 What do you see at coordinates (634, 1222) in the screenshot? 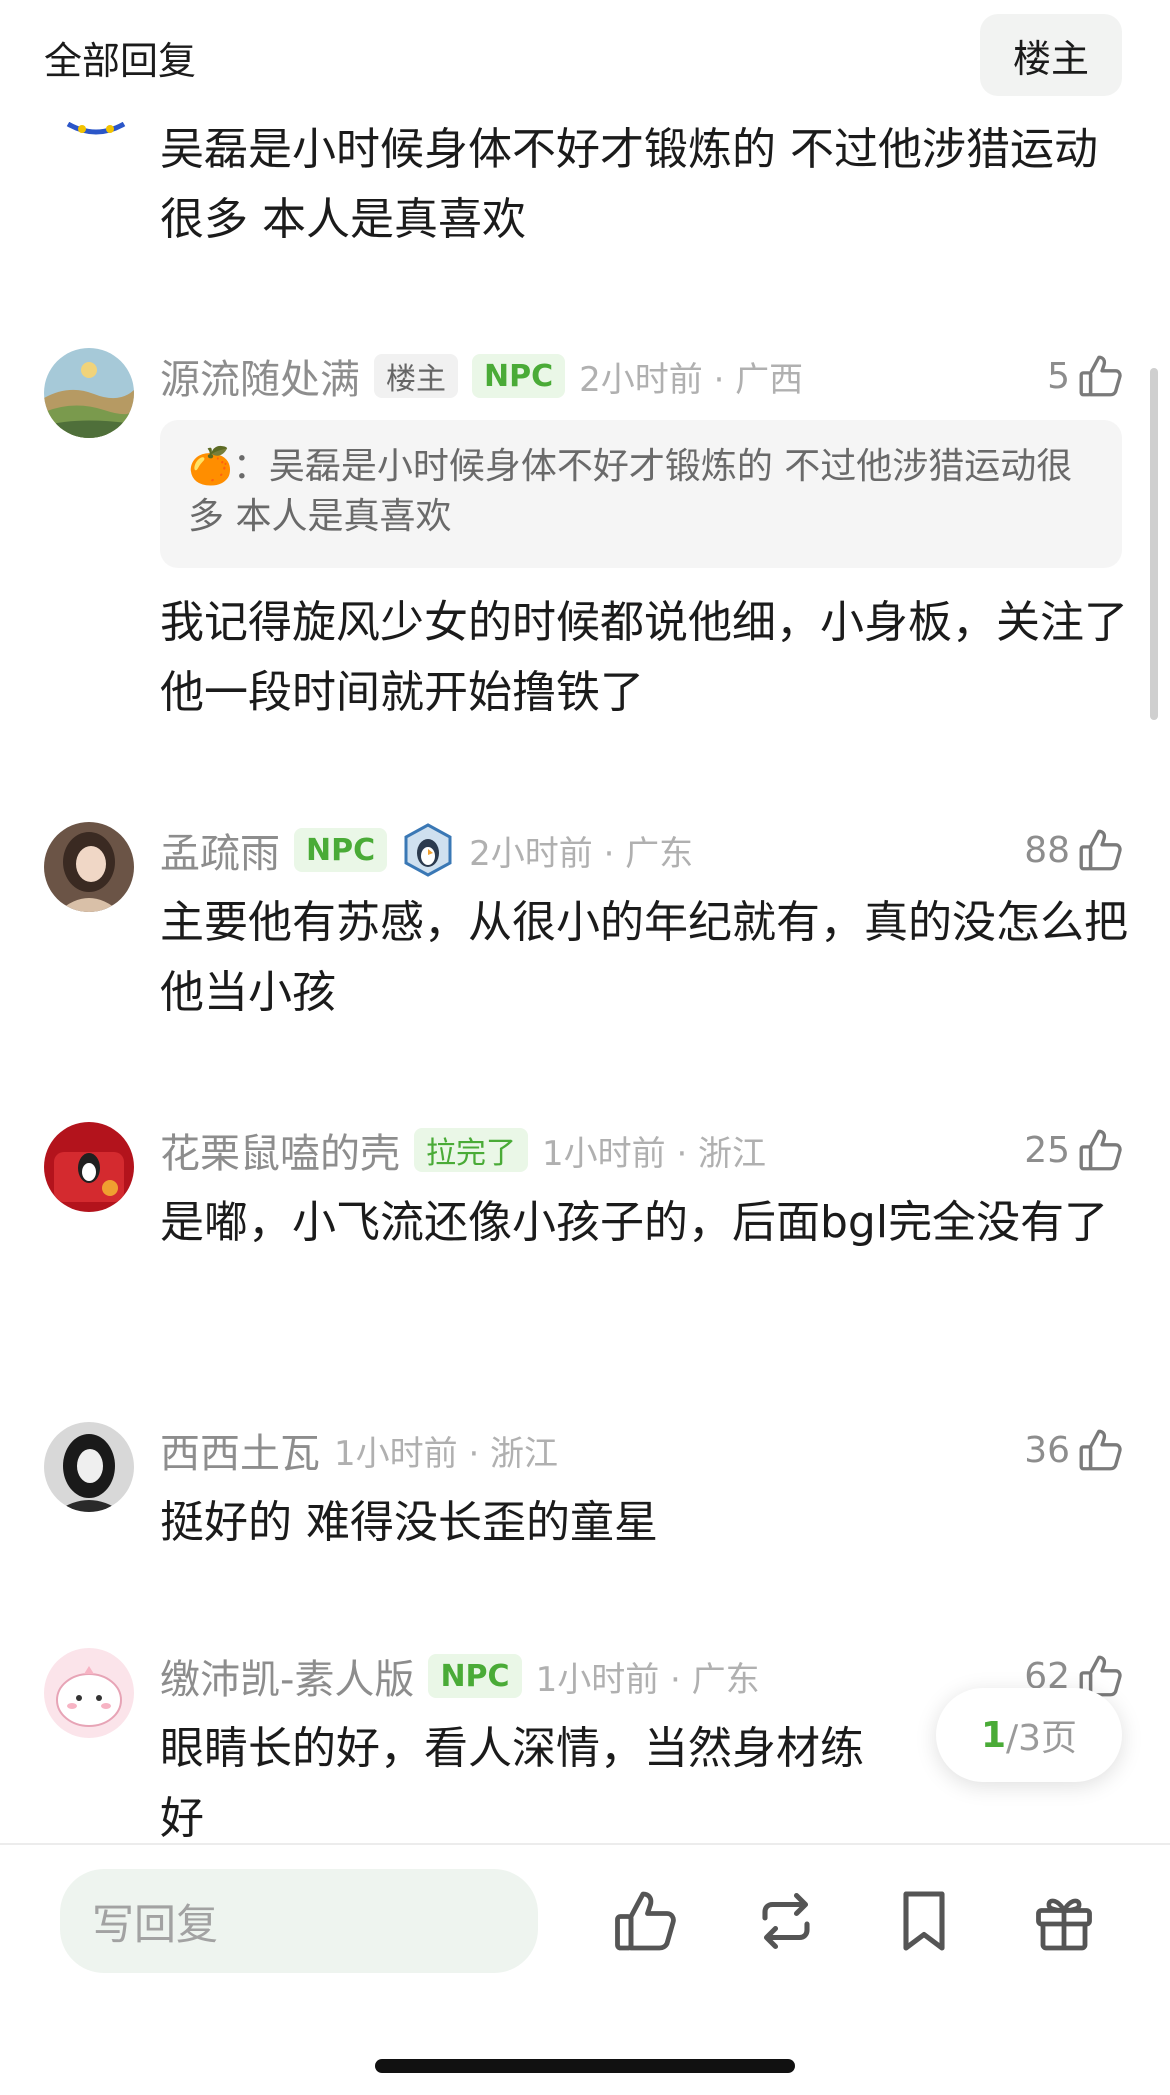
I see `comment-text: 是嘟，小飞流还像小孩子的，后面bgl完全没有了` at bounding box center [634, 1222].